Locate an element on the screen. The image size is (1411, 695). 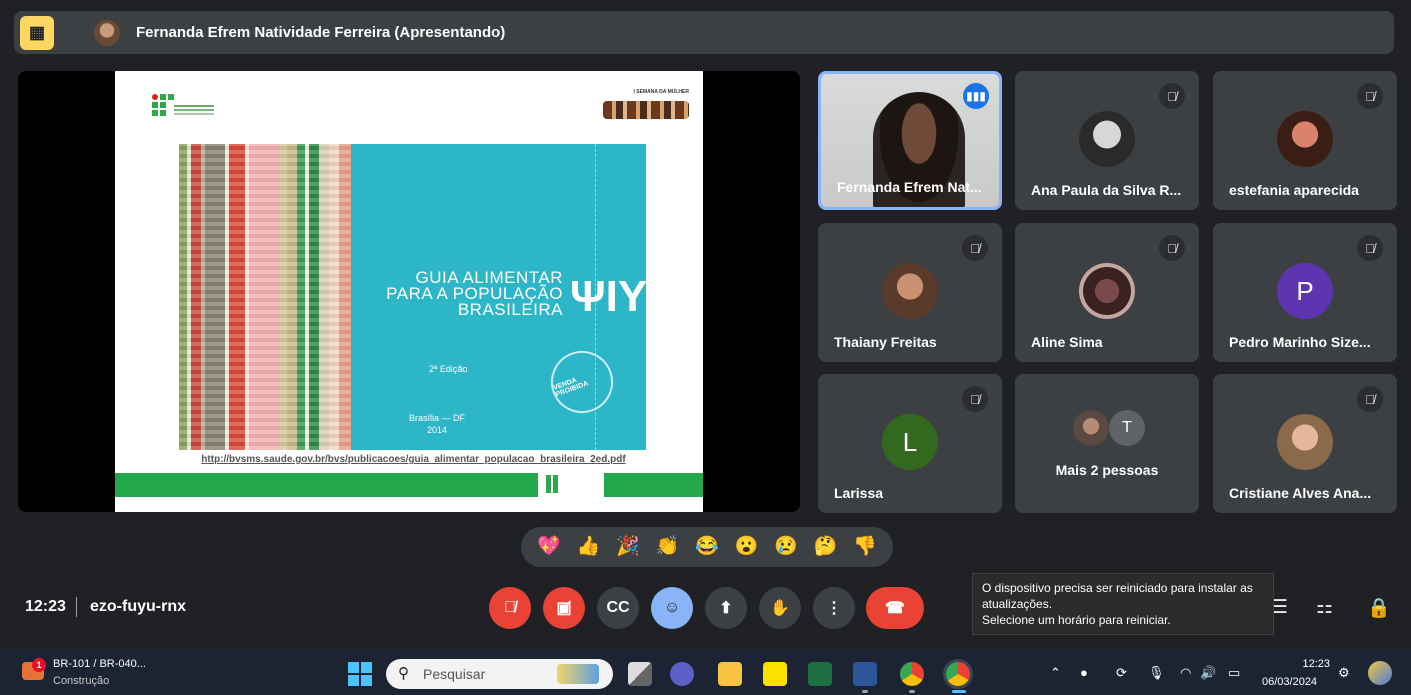
presenter-avatar is located at coordinates (107, 32).